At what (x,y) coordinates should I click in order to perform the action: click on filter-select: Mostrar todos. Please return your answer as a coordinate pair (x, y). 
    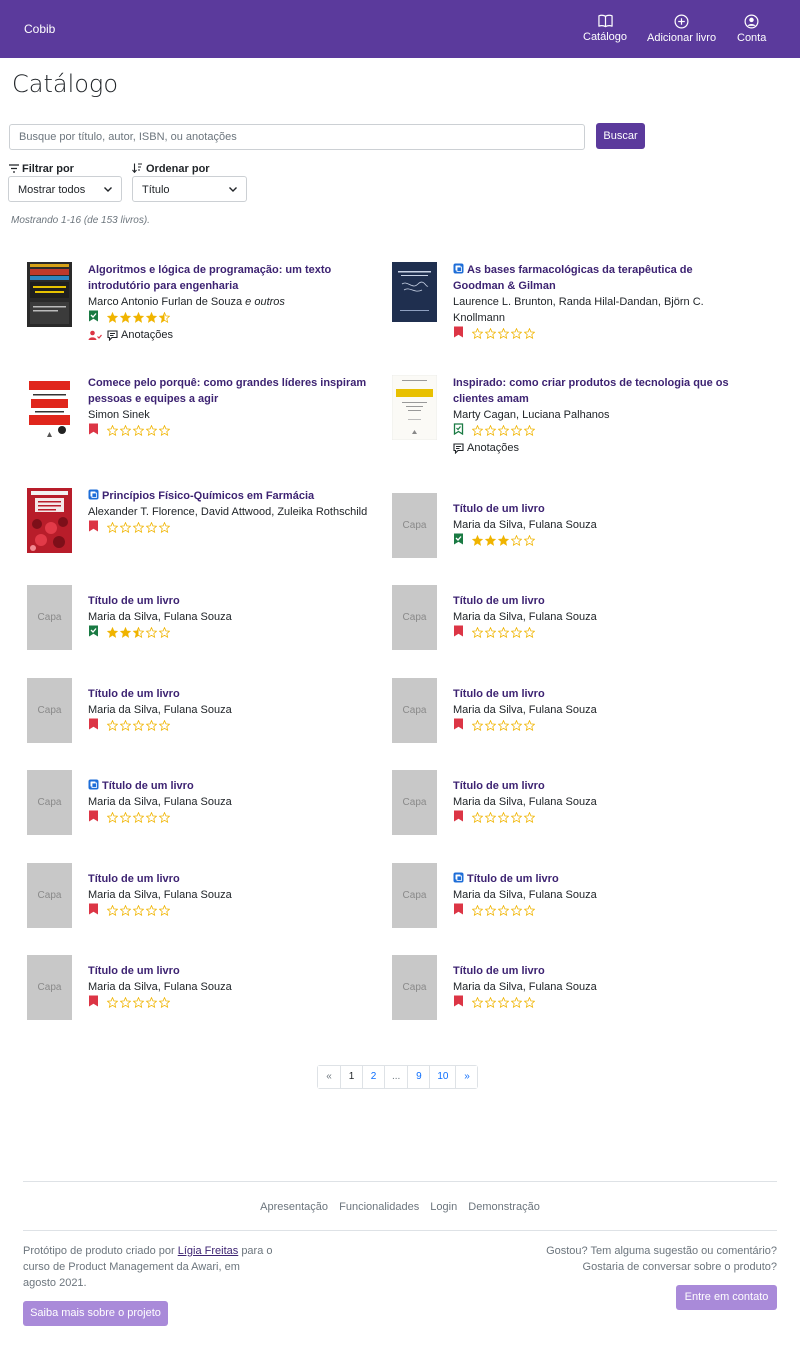
    Looking at the image, I should click on (65, 189).